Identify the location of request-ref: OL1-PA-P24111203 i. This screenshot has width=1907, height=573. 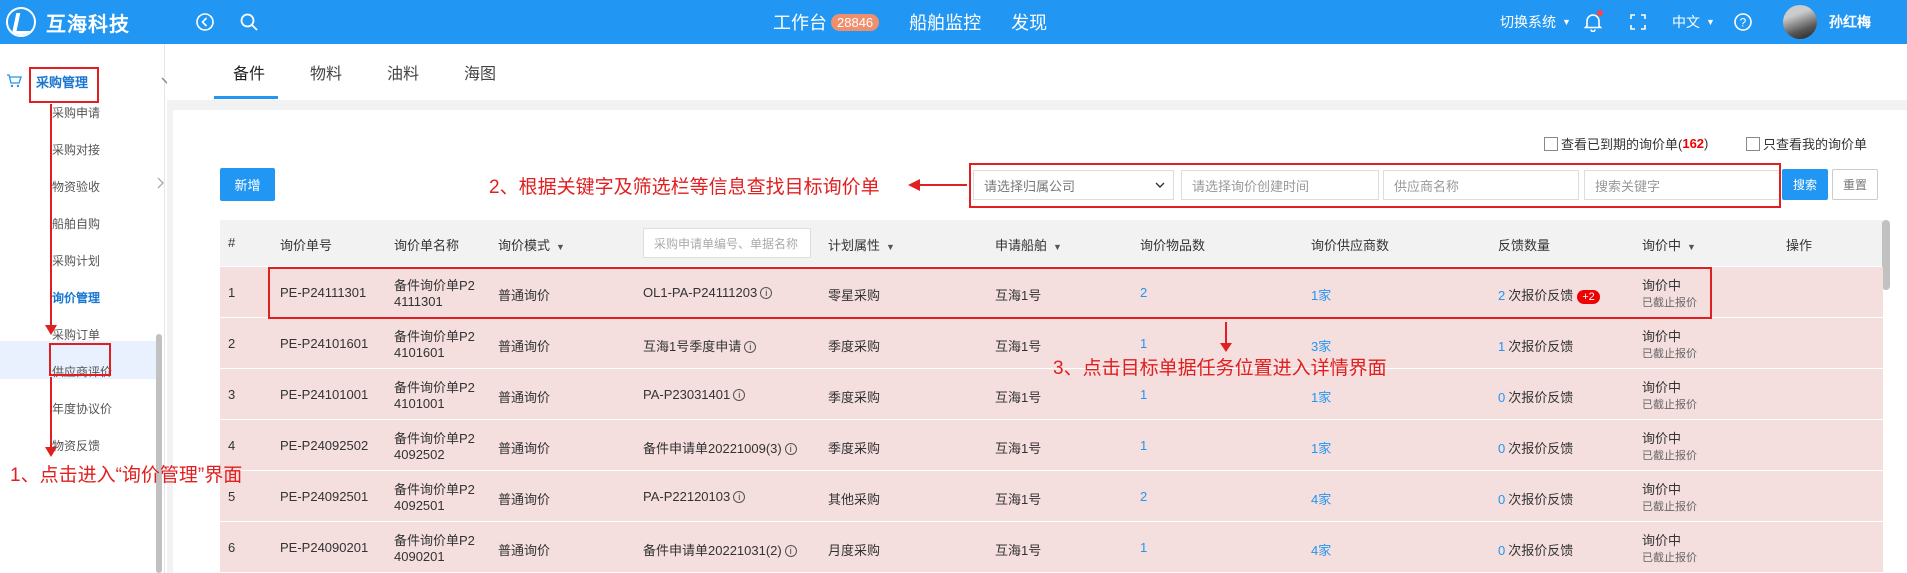
(708, 292).